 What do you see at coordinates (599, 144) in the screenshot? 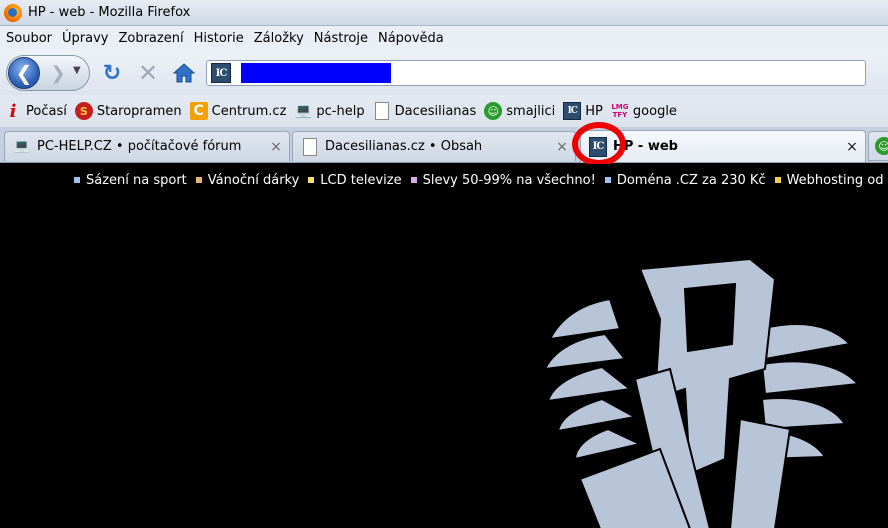
I see `highlight-circle` at bounding box center [599, 144].